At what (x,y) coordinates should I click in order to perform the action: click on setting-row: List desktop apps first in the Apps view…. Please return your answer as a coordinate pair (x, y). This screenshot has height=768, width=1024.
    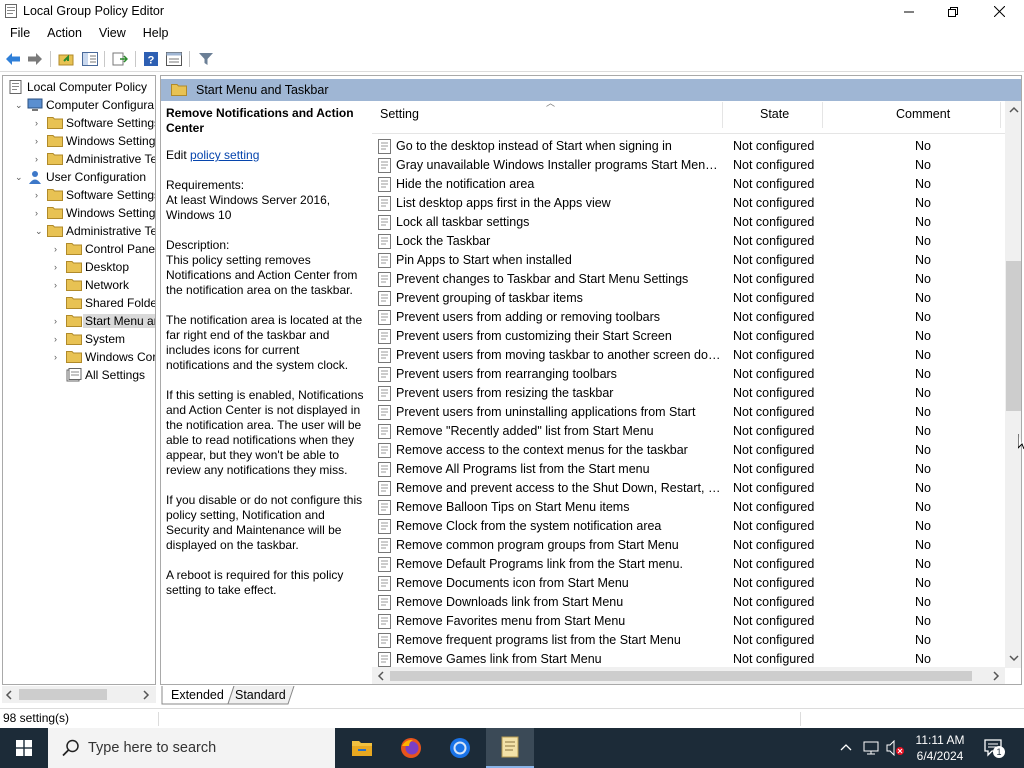
    Looking at the image, I should click on (687, 203).